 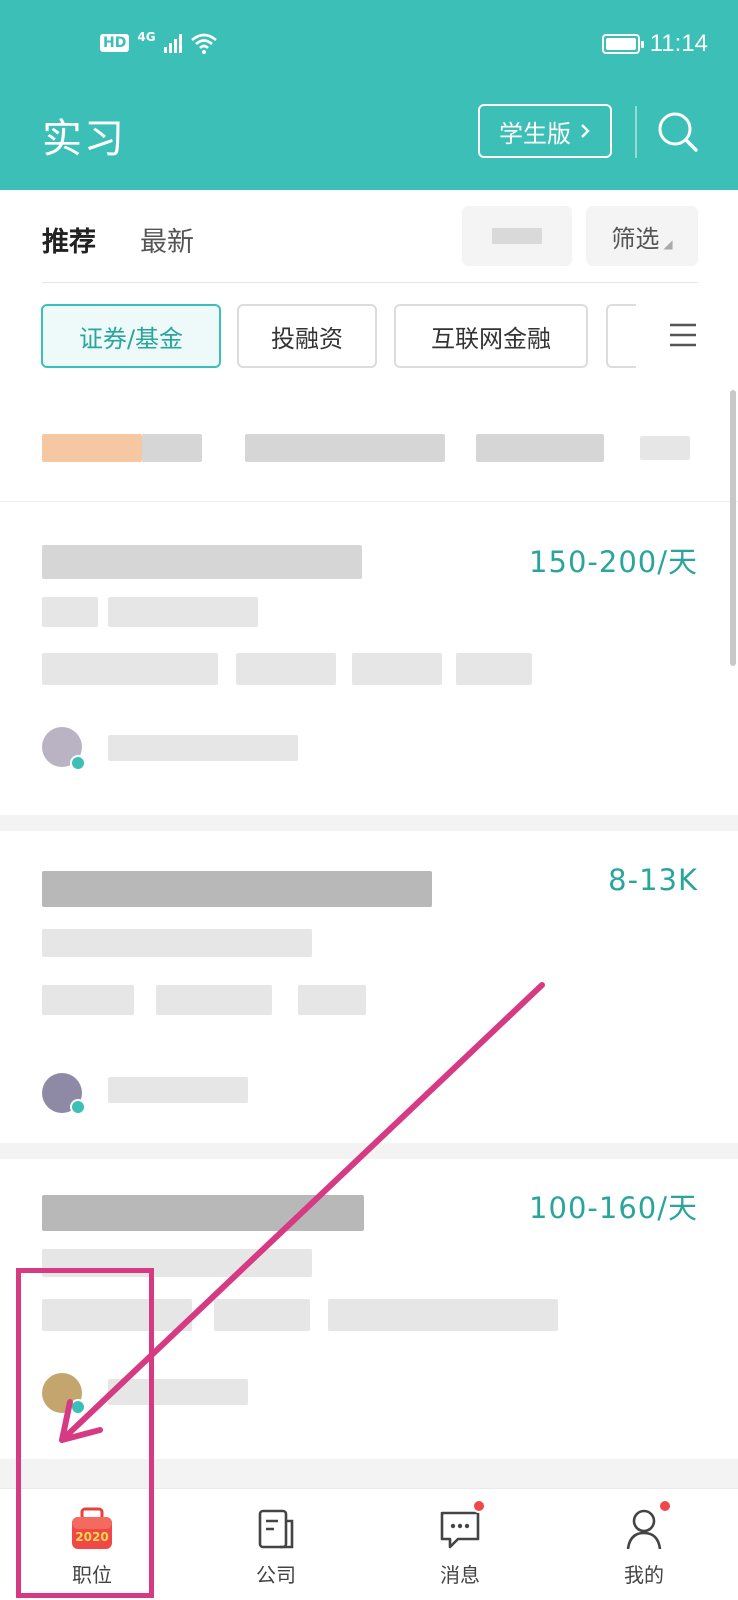 I want to click on header-divider, so click(x=636, y=132).